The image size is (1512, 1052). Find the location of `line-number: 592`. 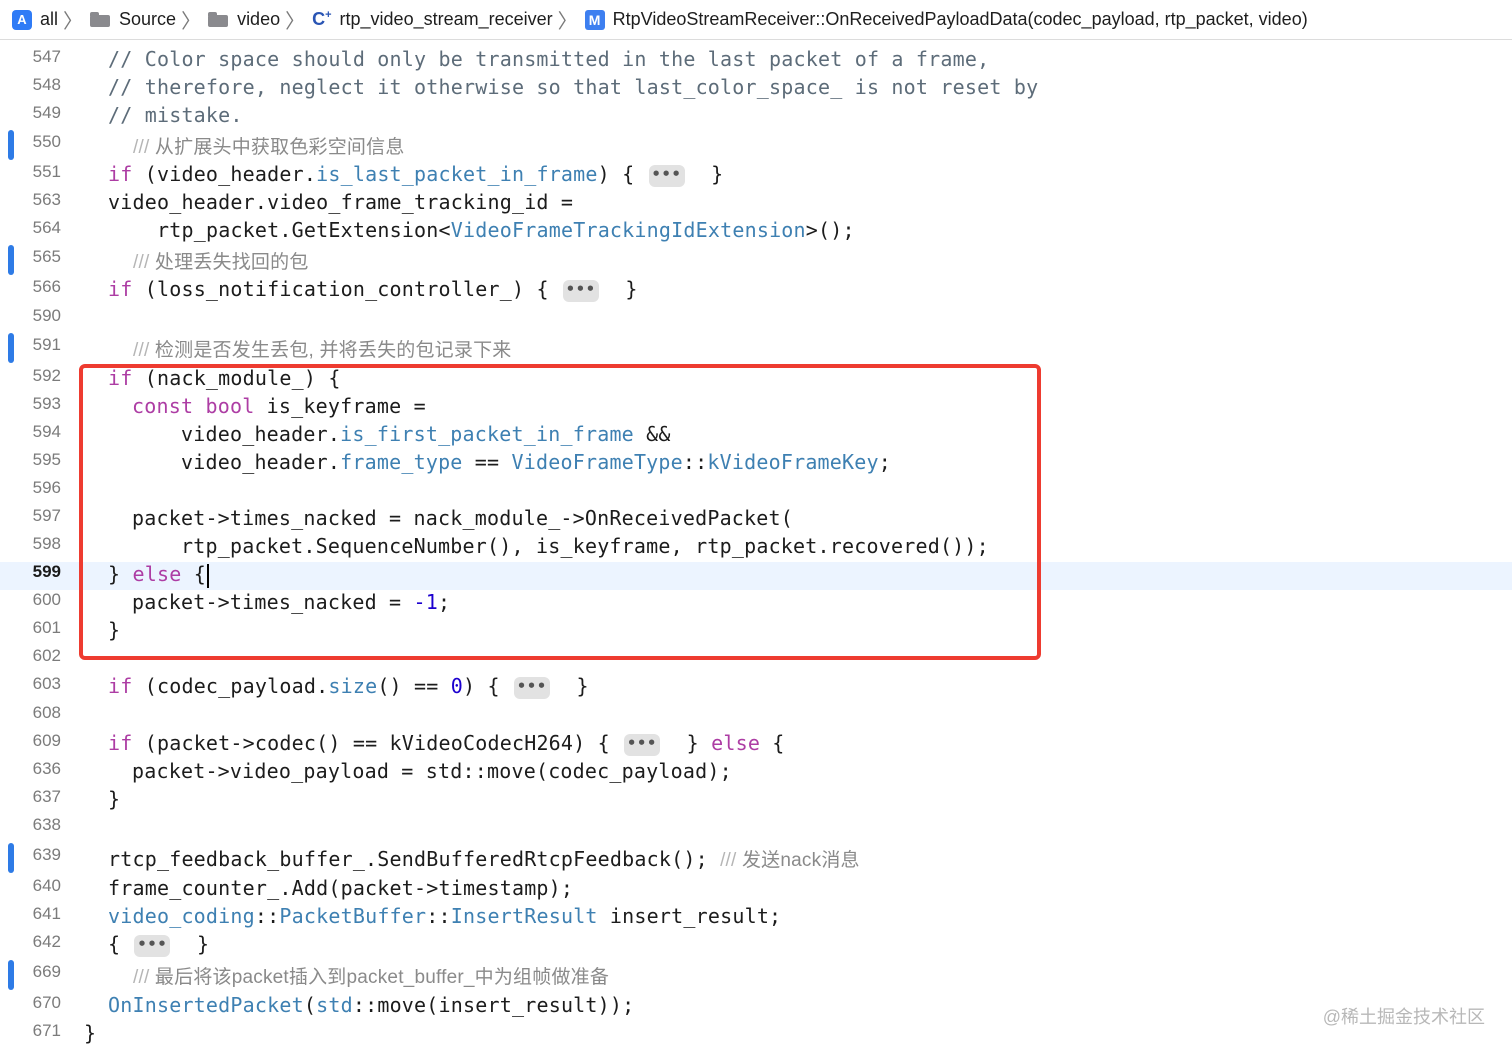

line-number: 592 is located at coordinates (46, 375).